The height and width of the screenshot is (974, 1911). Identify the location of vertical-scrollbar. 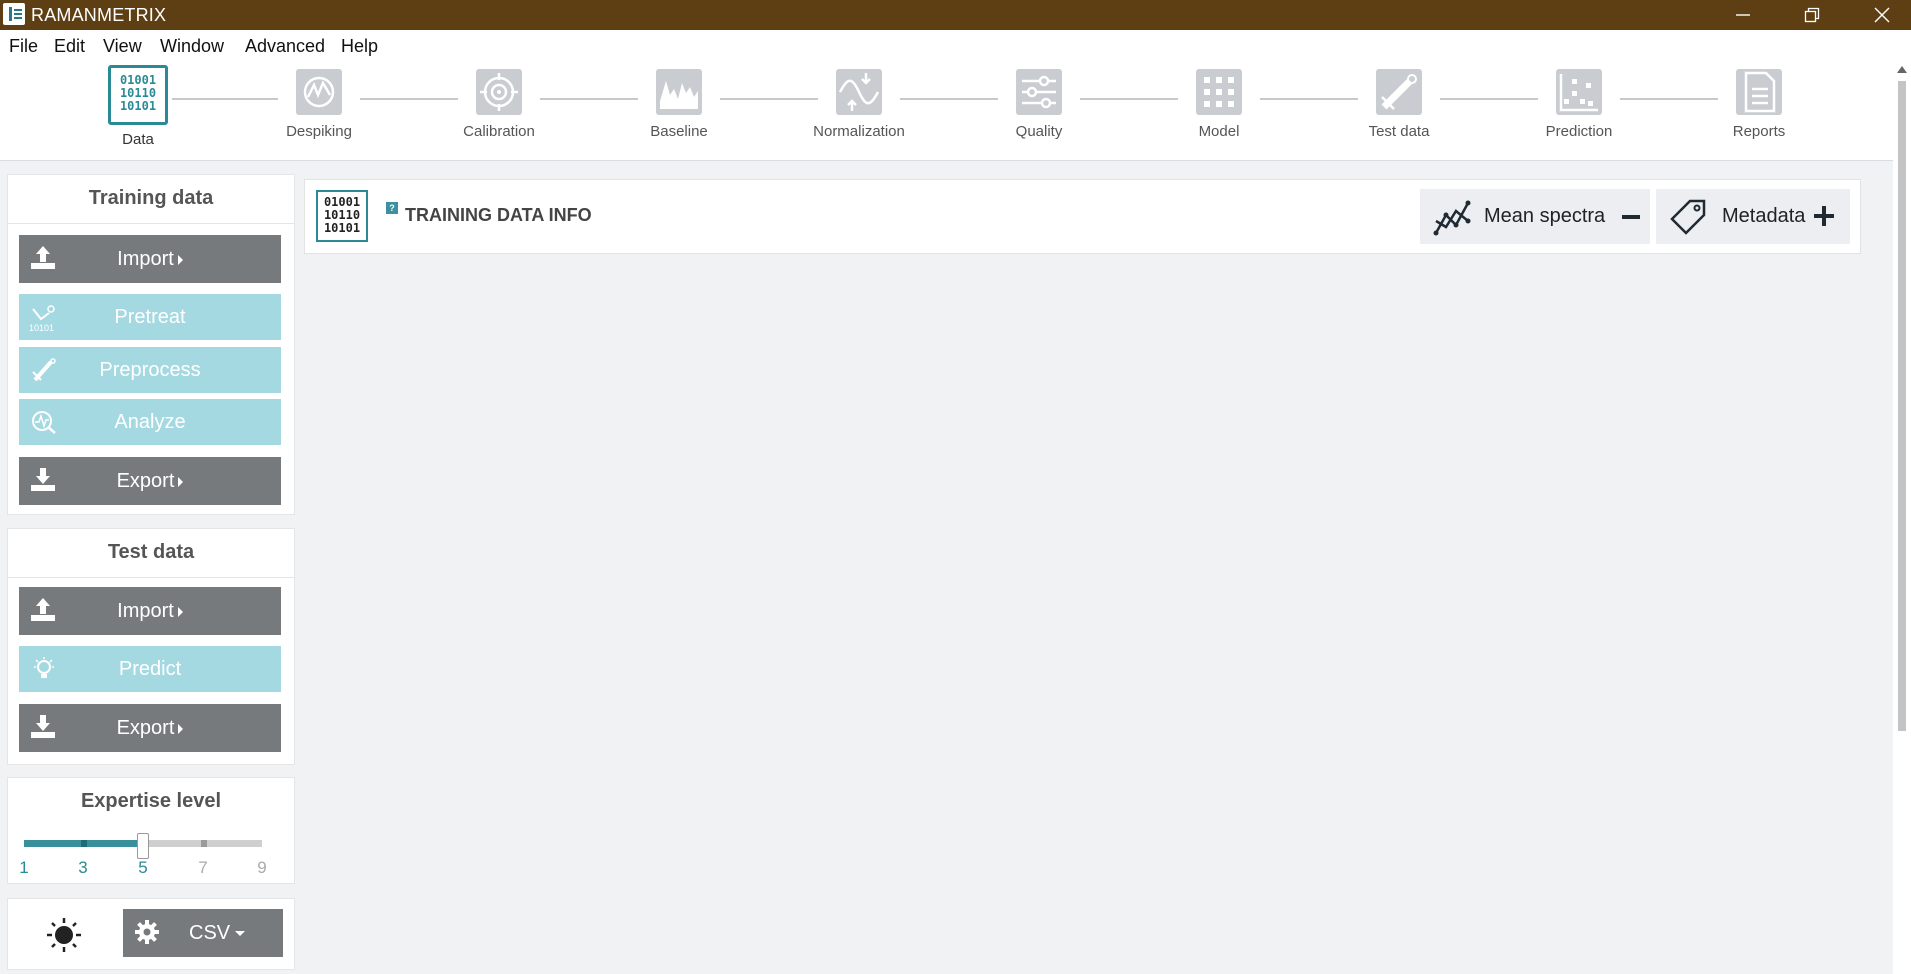
(1902, 517).